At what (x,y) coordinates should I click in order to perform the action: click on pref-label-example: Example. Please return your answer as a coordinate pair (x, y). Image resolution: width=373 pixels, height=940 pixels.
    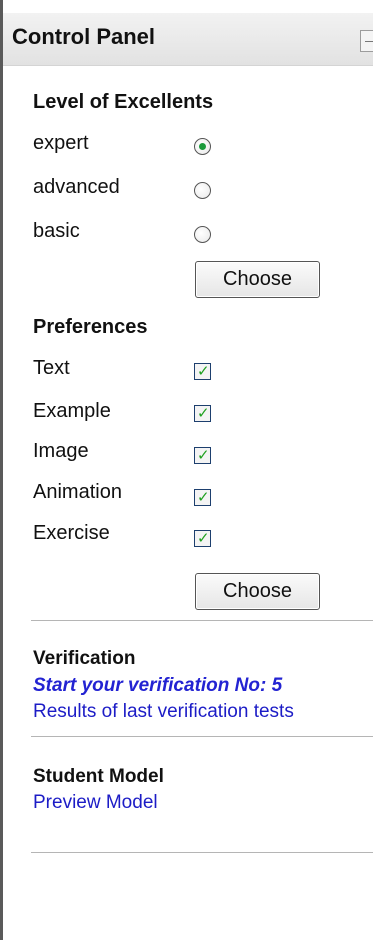
    Looking at the image, I should click on (72, 411).